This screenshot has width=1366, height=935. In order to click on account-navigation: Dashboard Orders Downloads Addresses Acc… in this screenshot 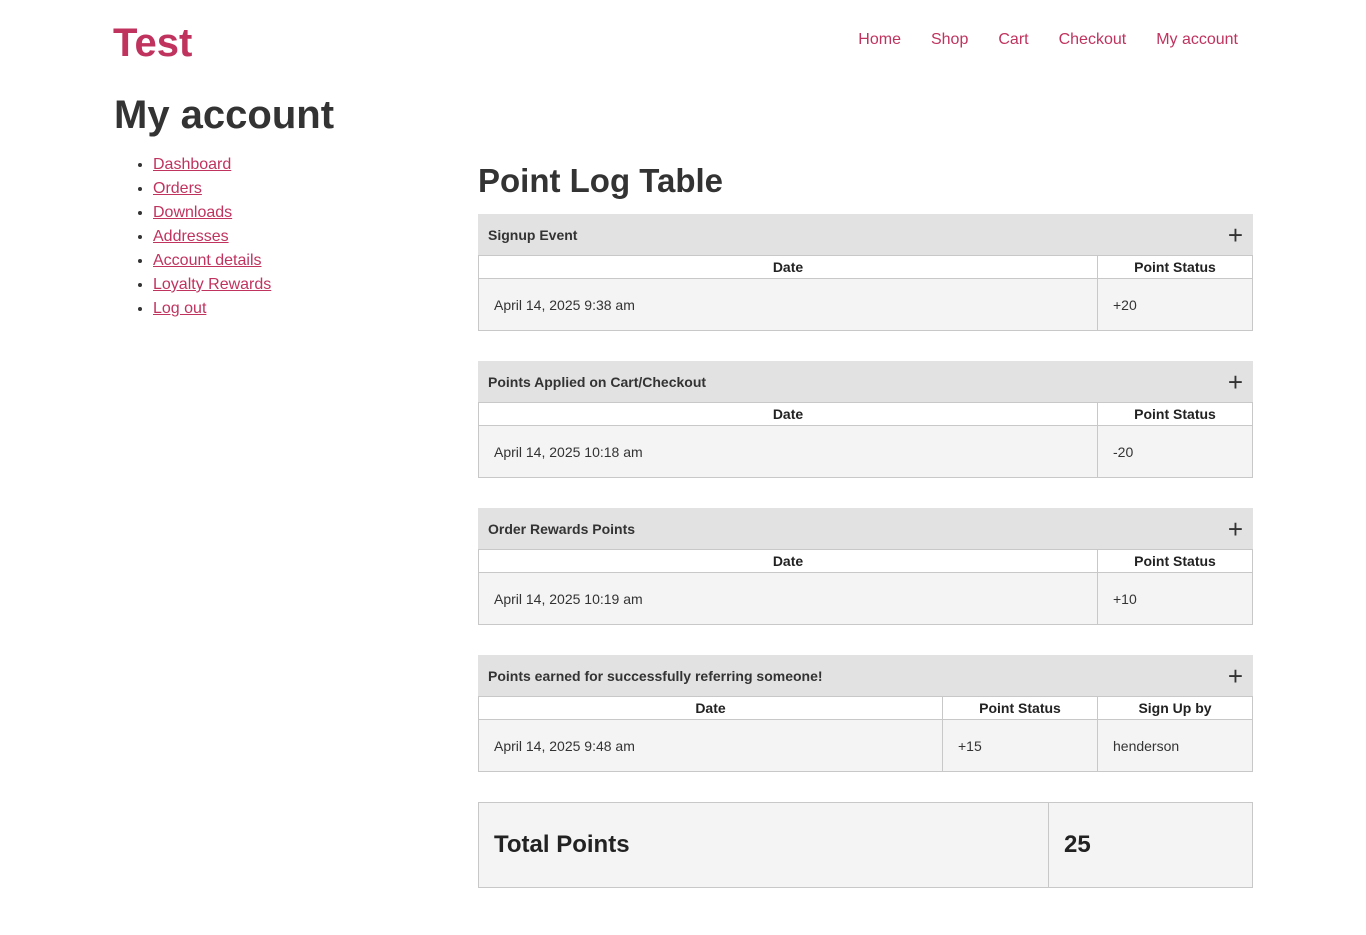, I will do `click(212, 237)`.